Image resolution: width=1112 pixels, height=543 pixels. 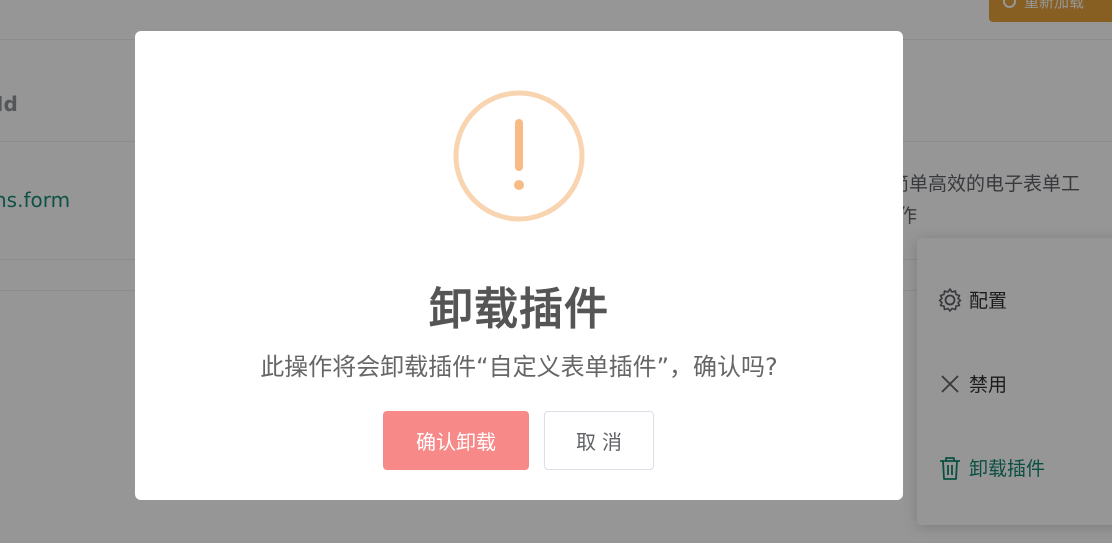 I want to click on dialog-title: 卸载插件, so click(x=519, y=309).